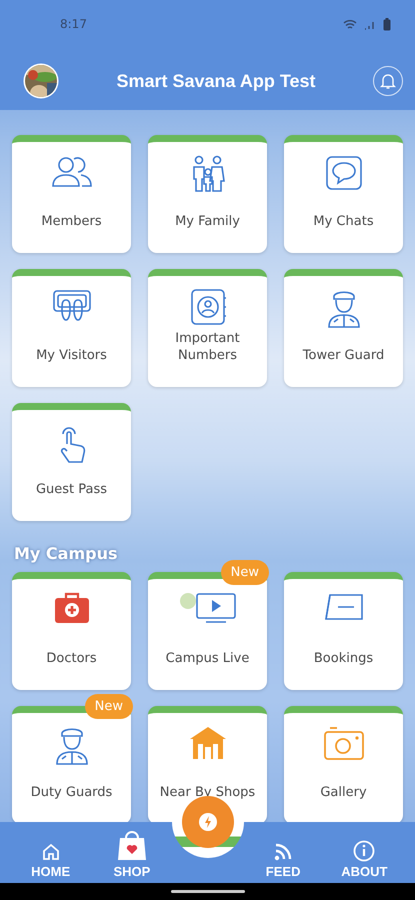 This screenshot has height=900, width=415. I want to click on menu-tile: Doctors, so click(71, 631).